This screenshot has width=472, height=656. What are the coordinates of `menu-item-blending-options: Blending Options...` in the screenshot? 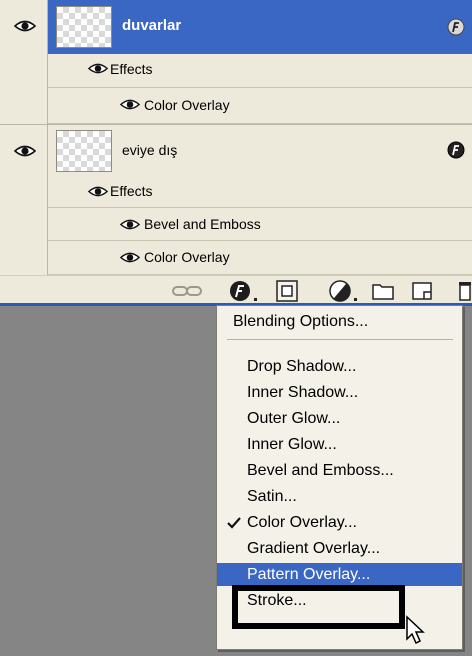 It's located at (339, 321).